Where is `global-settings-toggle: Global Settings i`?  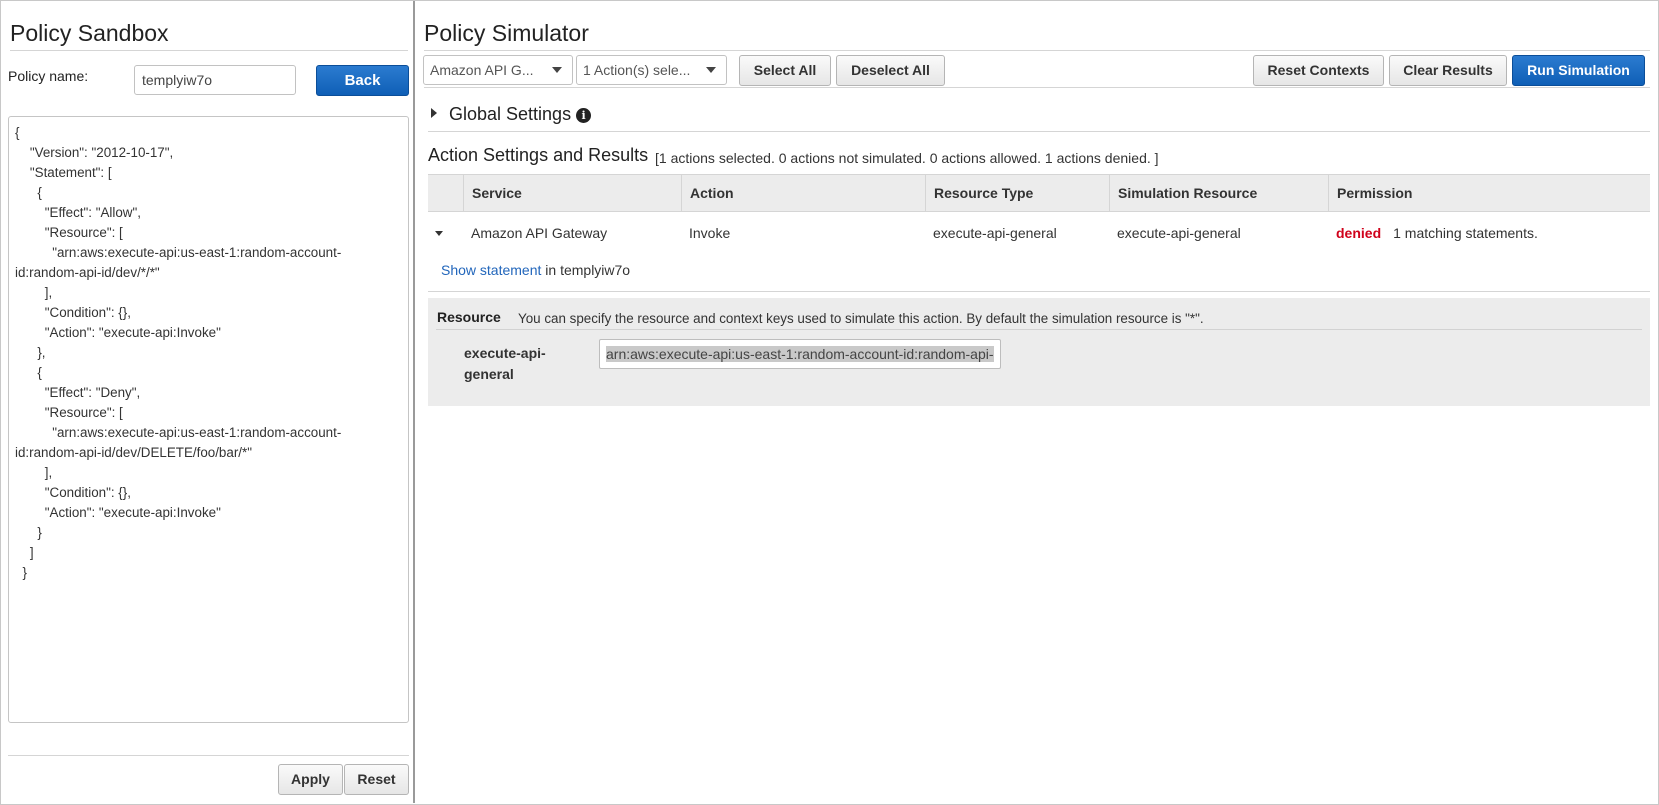
global-settings-toggle: Global Settings i is located at coordinates (511, 114).